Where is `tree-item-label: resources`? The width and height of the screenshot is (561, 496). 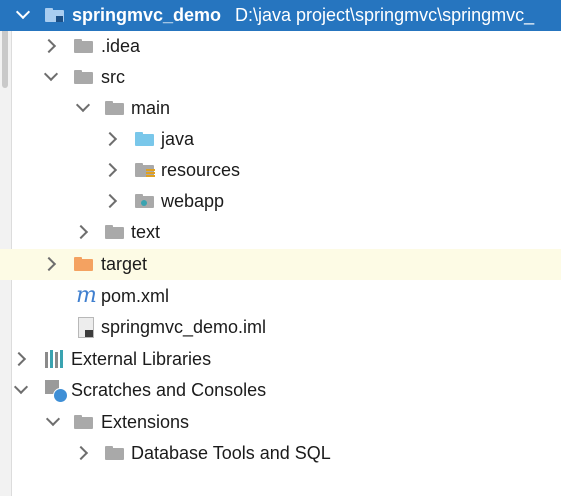
tree-item-label: resources is located at coordinates (201, 170).